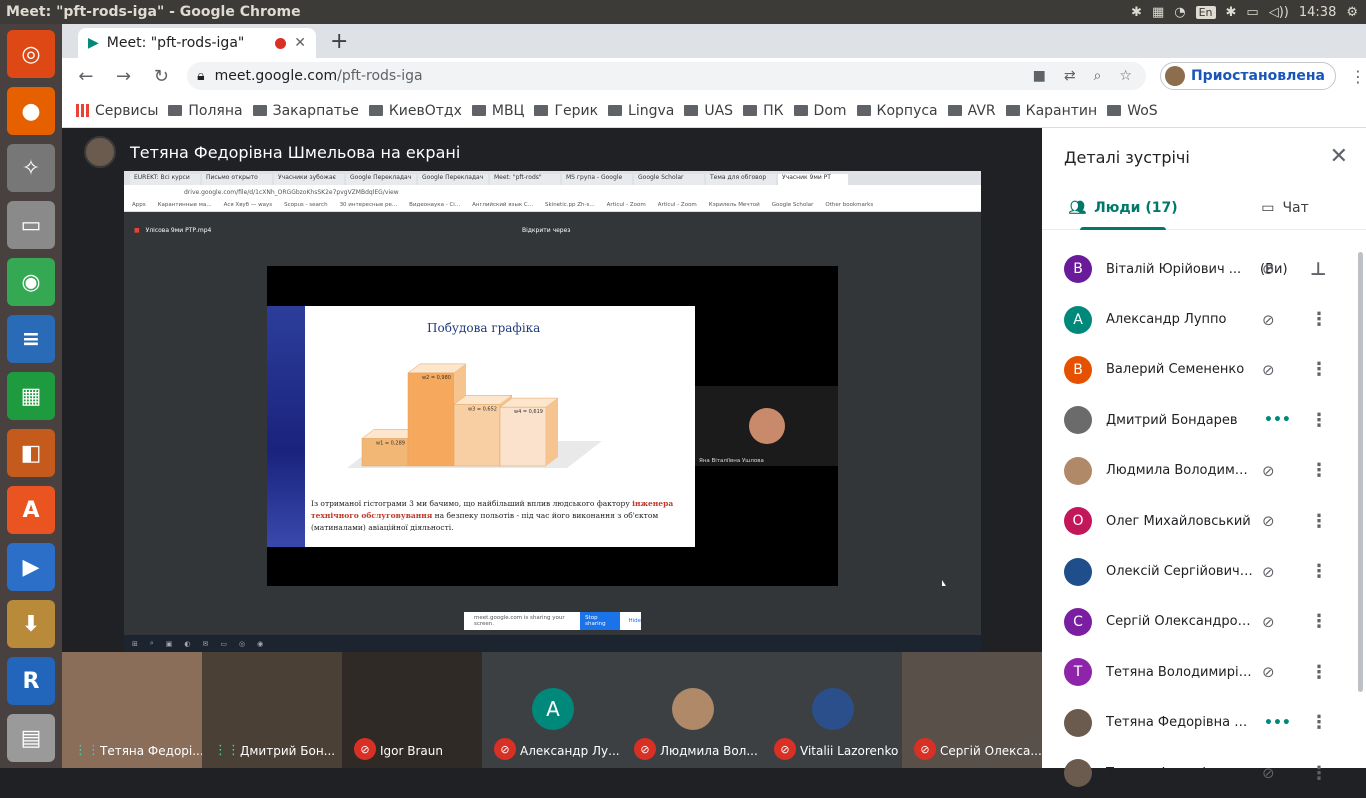 The height and width of the screenshot is (798, 1366). Describe the element at coordinates (1136, 12) in the screenshot. I see `bluetooth-icon: ✱` at that location.